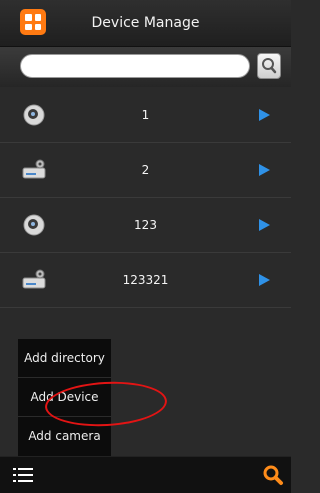 The width and height of the screenshot is (320, 493). Describe the element at coordinates (145, 474) in the screenshot. I see `bottom-bar` at that location.